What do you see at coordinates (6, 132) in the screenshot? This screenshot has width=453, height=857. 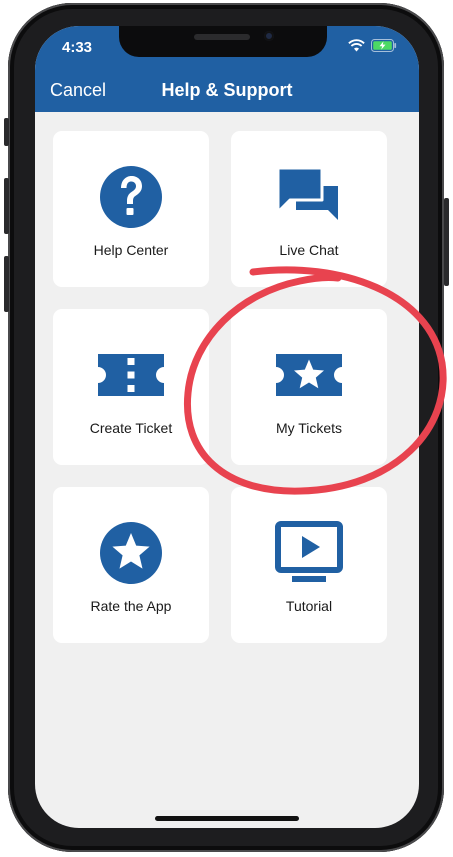 I see `mute-switch` at bounding box center [6, 132].